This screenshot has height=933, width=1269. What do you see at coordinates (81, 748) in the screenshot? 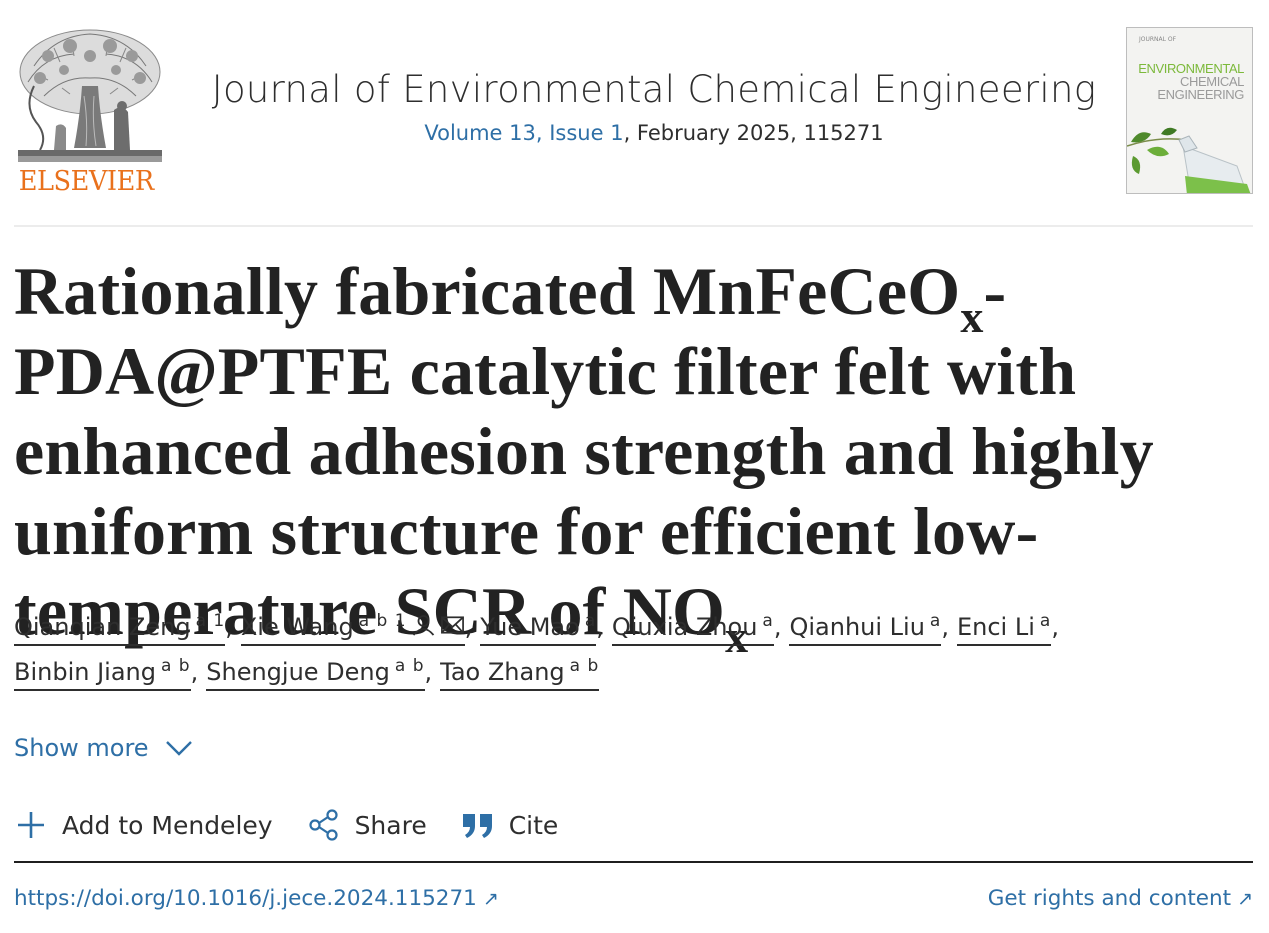
I see `show-more-label: Show more` at bounding box center [81, 748].